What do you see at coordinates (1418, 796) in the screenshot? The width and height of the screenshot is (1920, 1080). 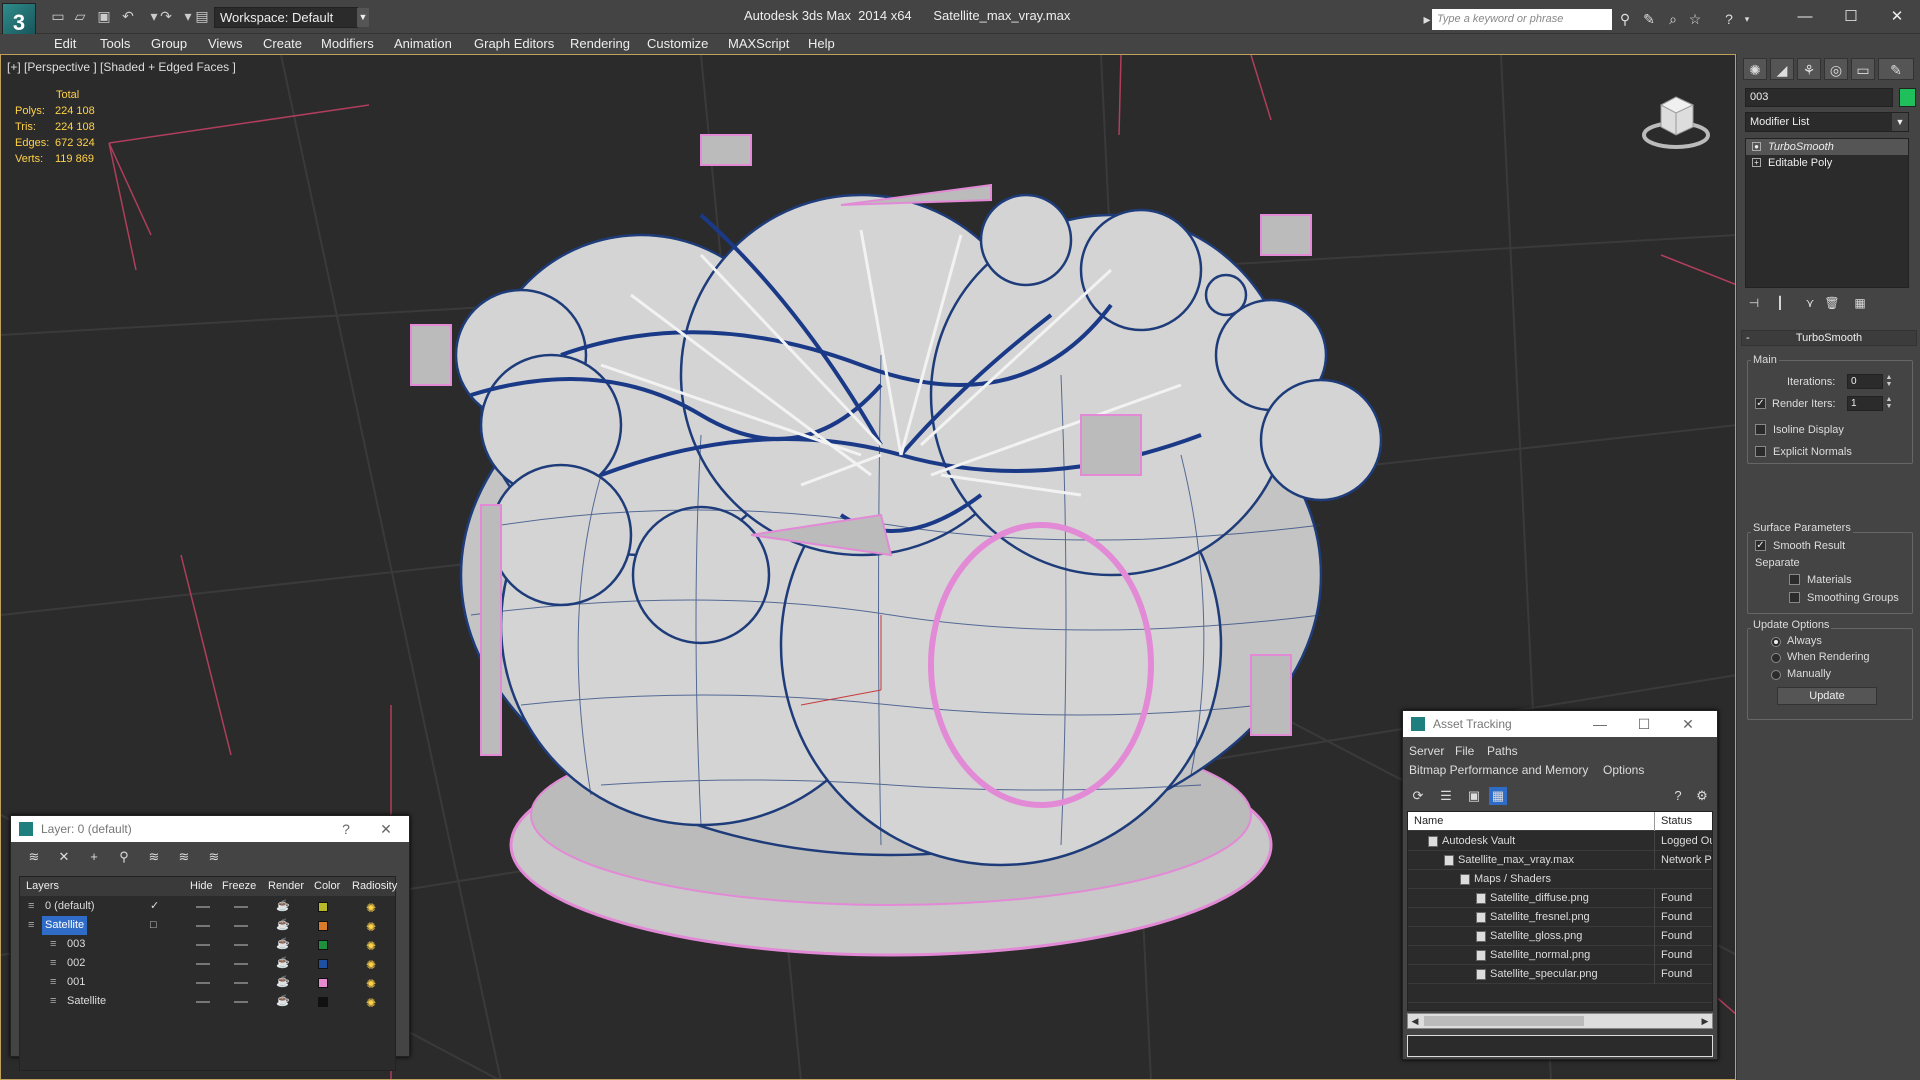 I see `refresh-icon: ⟳` at bounding box center [1418, 796].